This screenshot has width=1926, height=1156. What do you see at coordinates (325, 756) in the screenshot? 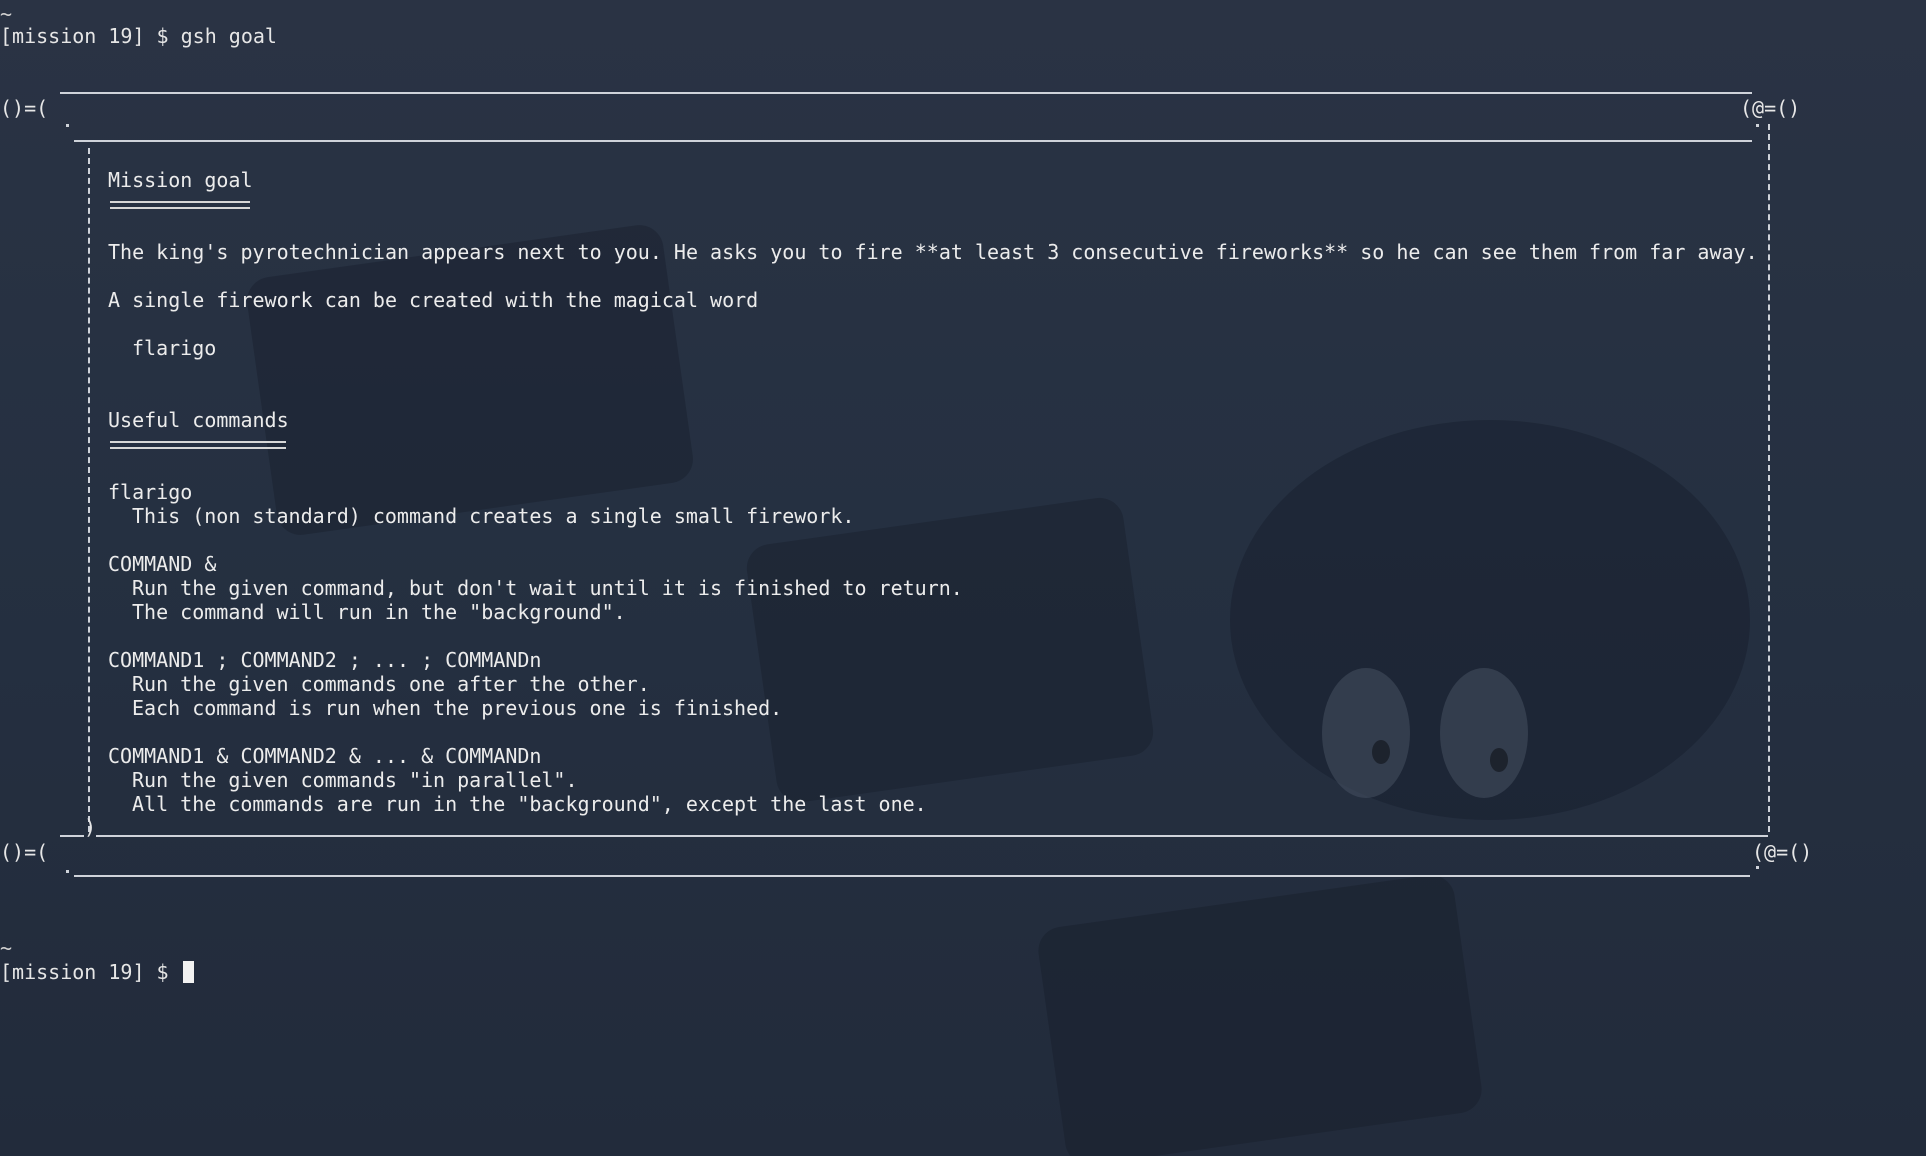
I see `command-syntax: COMMAND1 & COMMAND2 & ... & COMMANDn` at bounding box center [325, 756].